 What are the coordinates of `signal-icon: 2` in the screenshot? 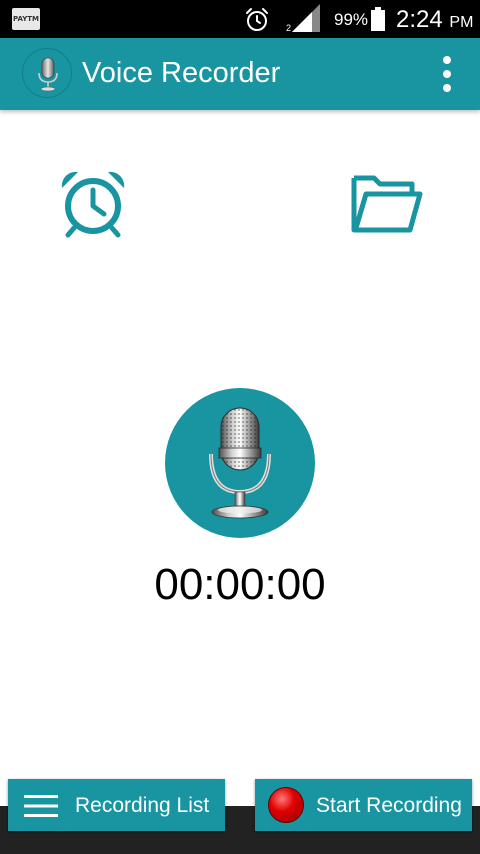 It's located at (303, 18).